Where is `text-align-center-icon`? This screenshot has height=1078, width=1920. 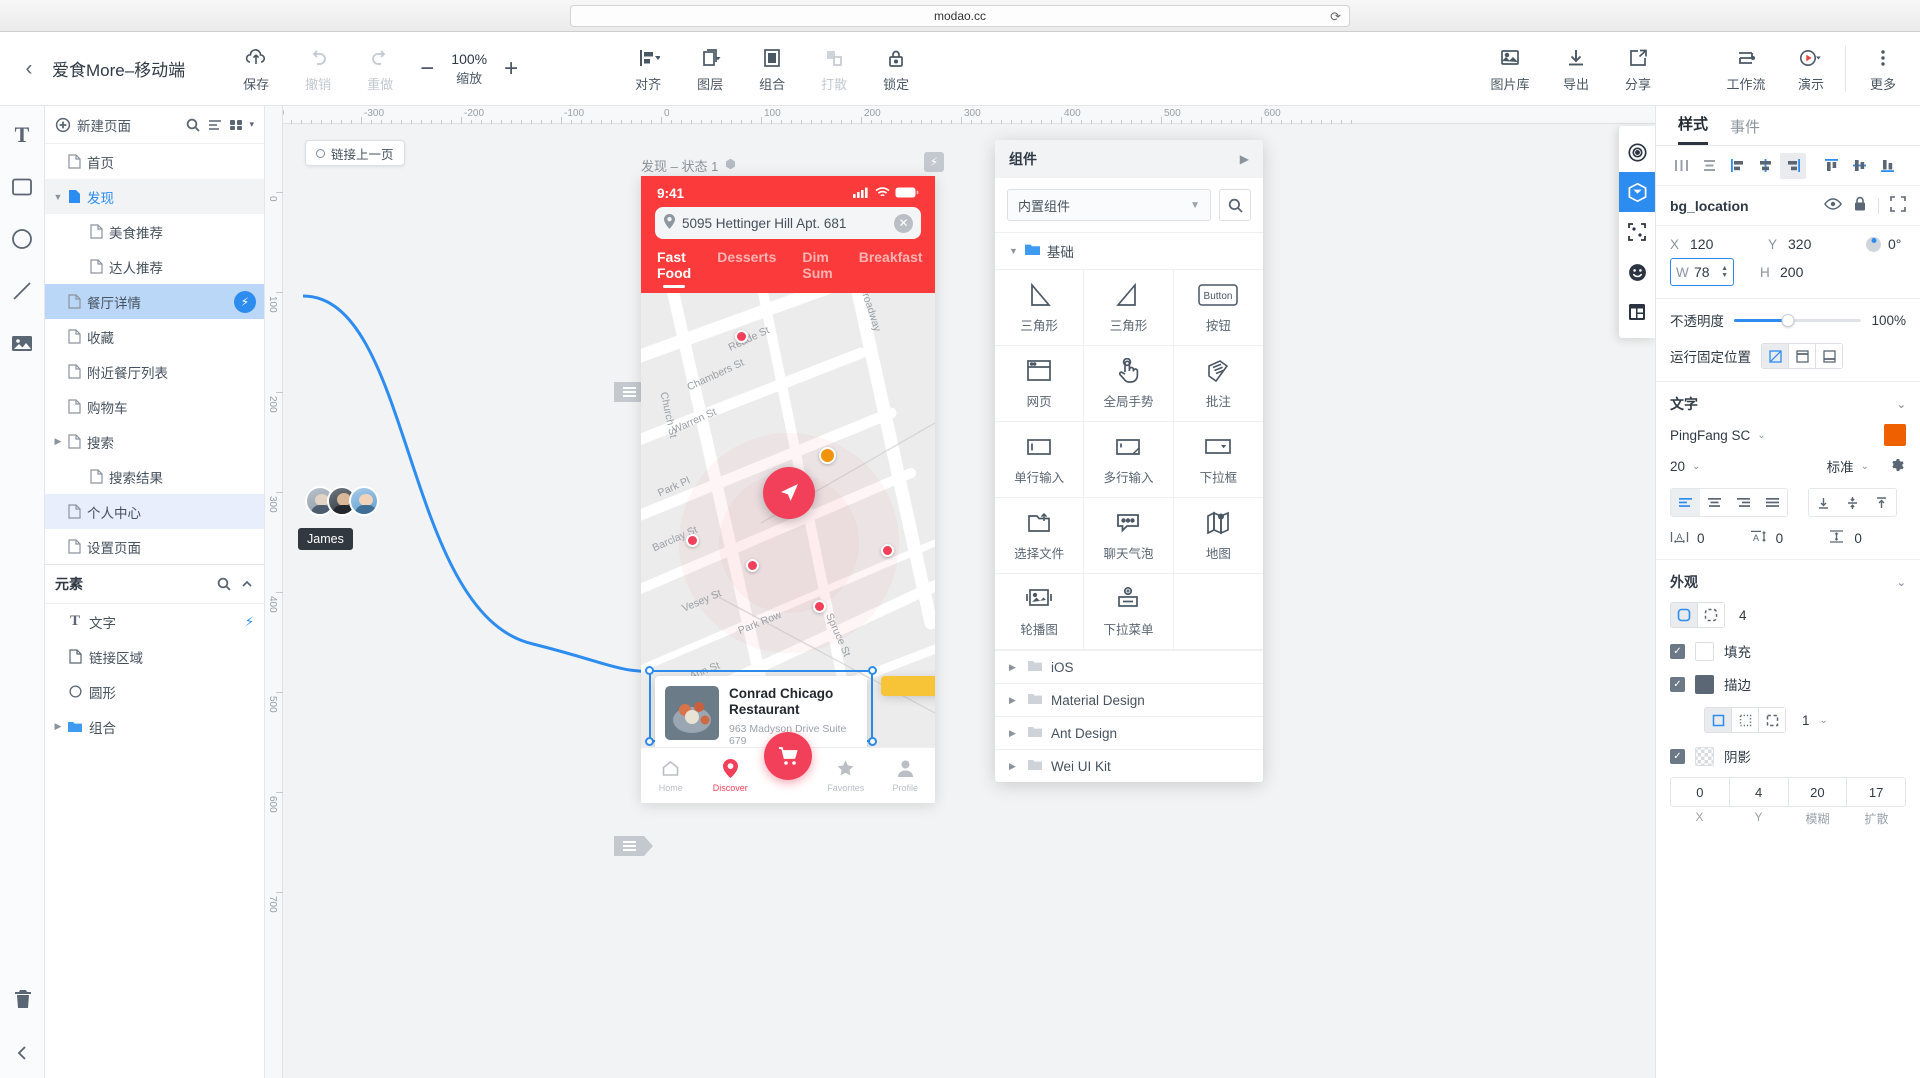 text-align-center-icon is located at coordinates (1714, 502).